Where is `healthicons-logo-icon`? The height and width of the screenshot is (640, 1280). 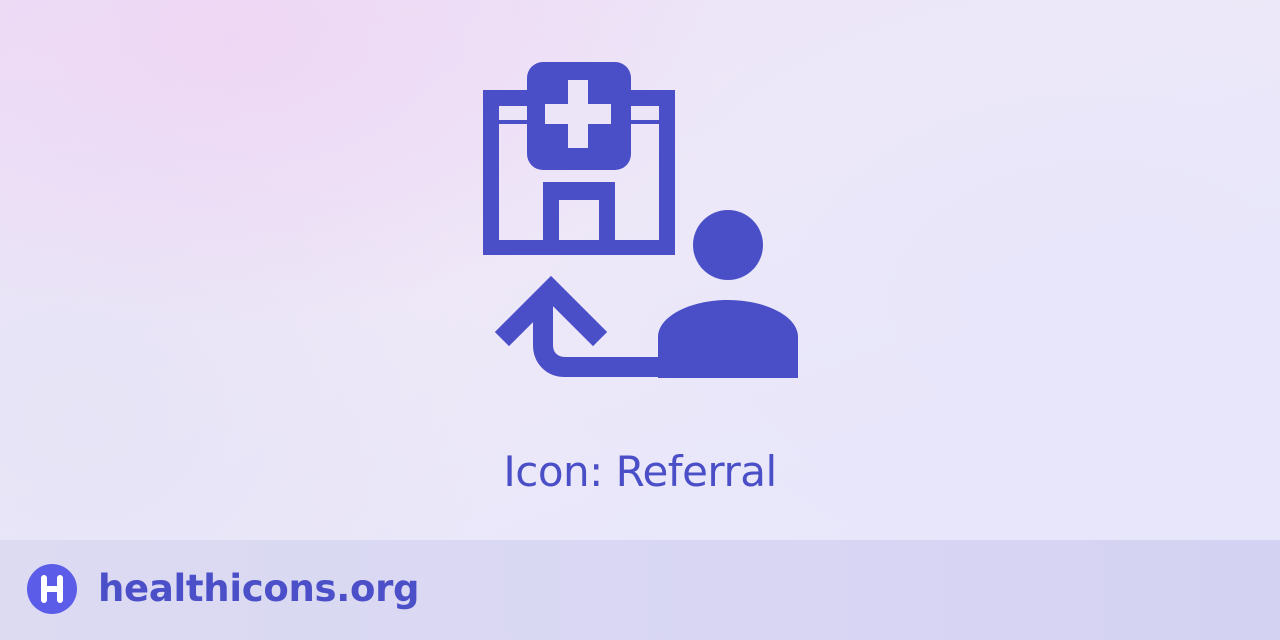 healthicons-logo-icon is located at coordinates (52, 589).